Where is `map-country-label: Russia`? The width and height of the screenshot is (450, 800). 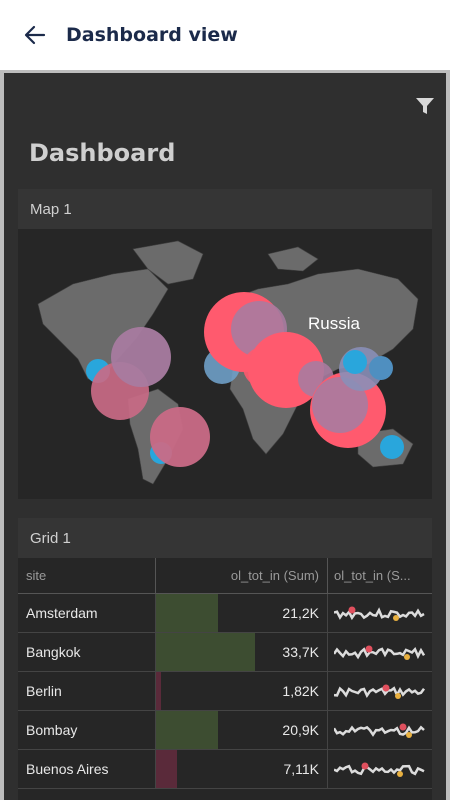
map-country-label: Russia is located at coordinates (334, 323).